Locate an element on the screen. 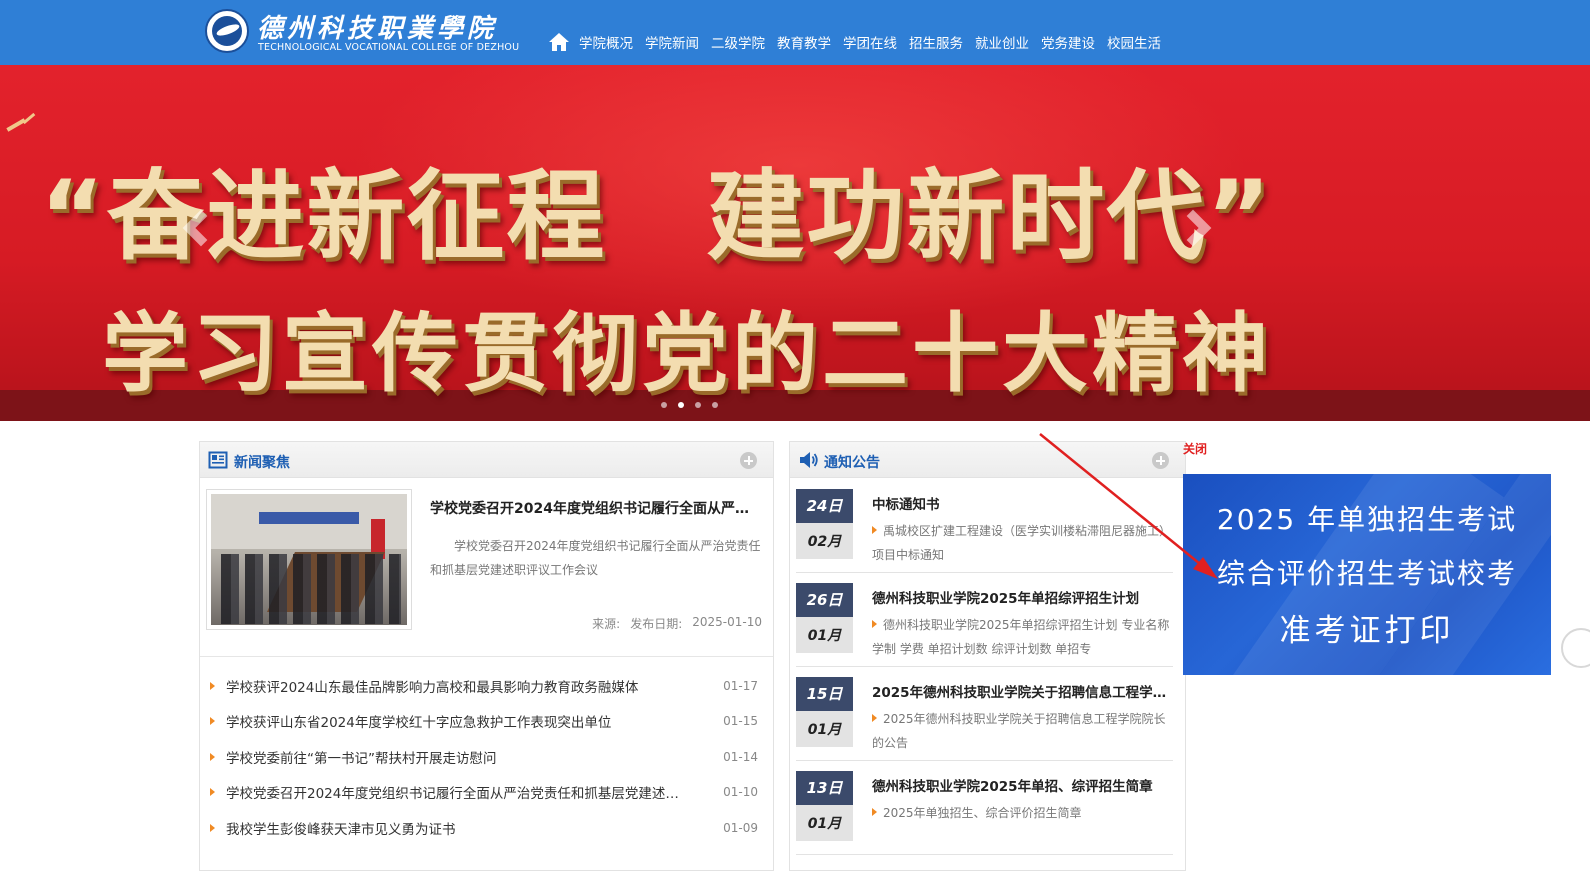 The image size is (1590, 871). notice-title: 德州科技职业学院2025年单招、综评招生简章 is located at coordinates (1022, 785).